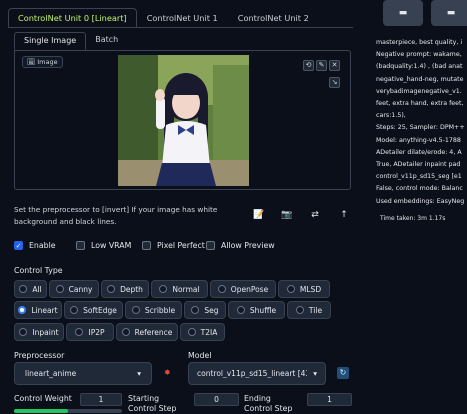 This screenshot has width=467, height=414. What do you see at coordinates (329, 399) in the screenshot?
I see `ending-control-step-input: 1` at bounding box center [329, 399].